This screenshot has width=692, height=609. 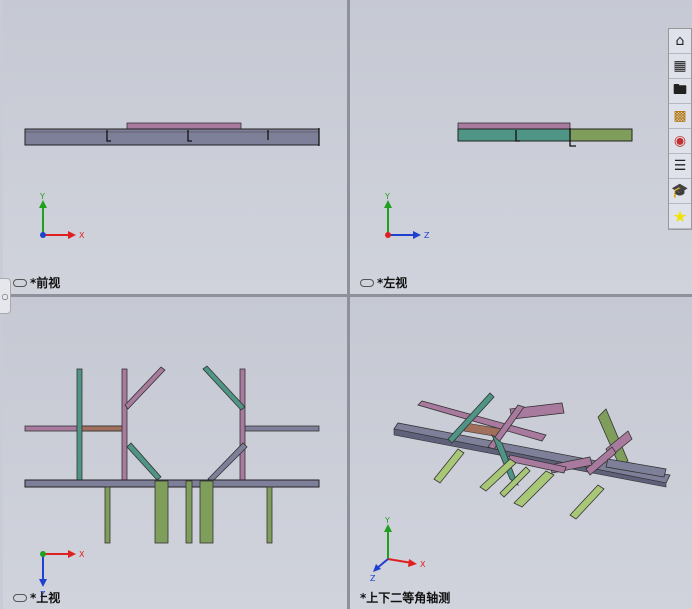 What do you see at coordinates (680, 166) in the screenshot?
I see `custom-properties-icon: ☰` at bounding box center [680, 166].